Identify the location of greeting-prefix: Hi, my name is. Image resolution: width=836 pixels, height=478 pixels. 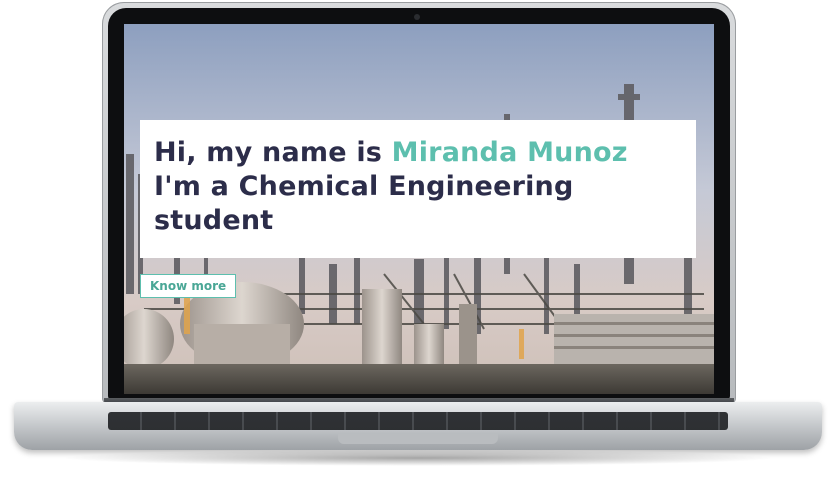
(273, 152).